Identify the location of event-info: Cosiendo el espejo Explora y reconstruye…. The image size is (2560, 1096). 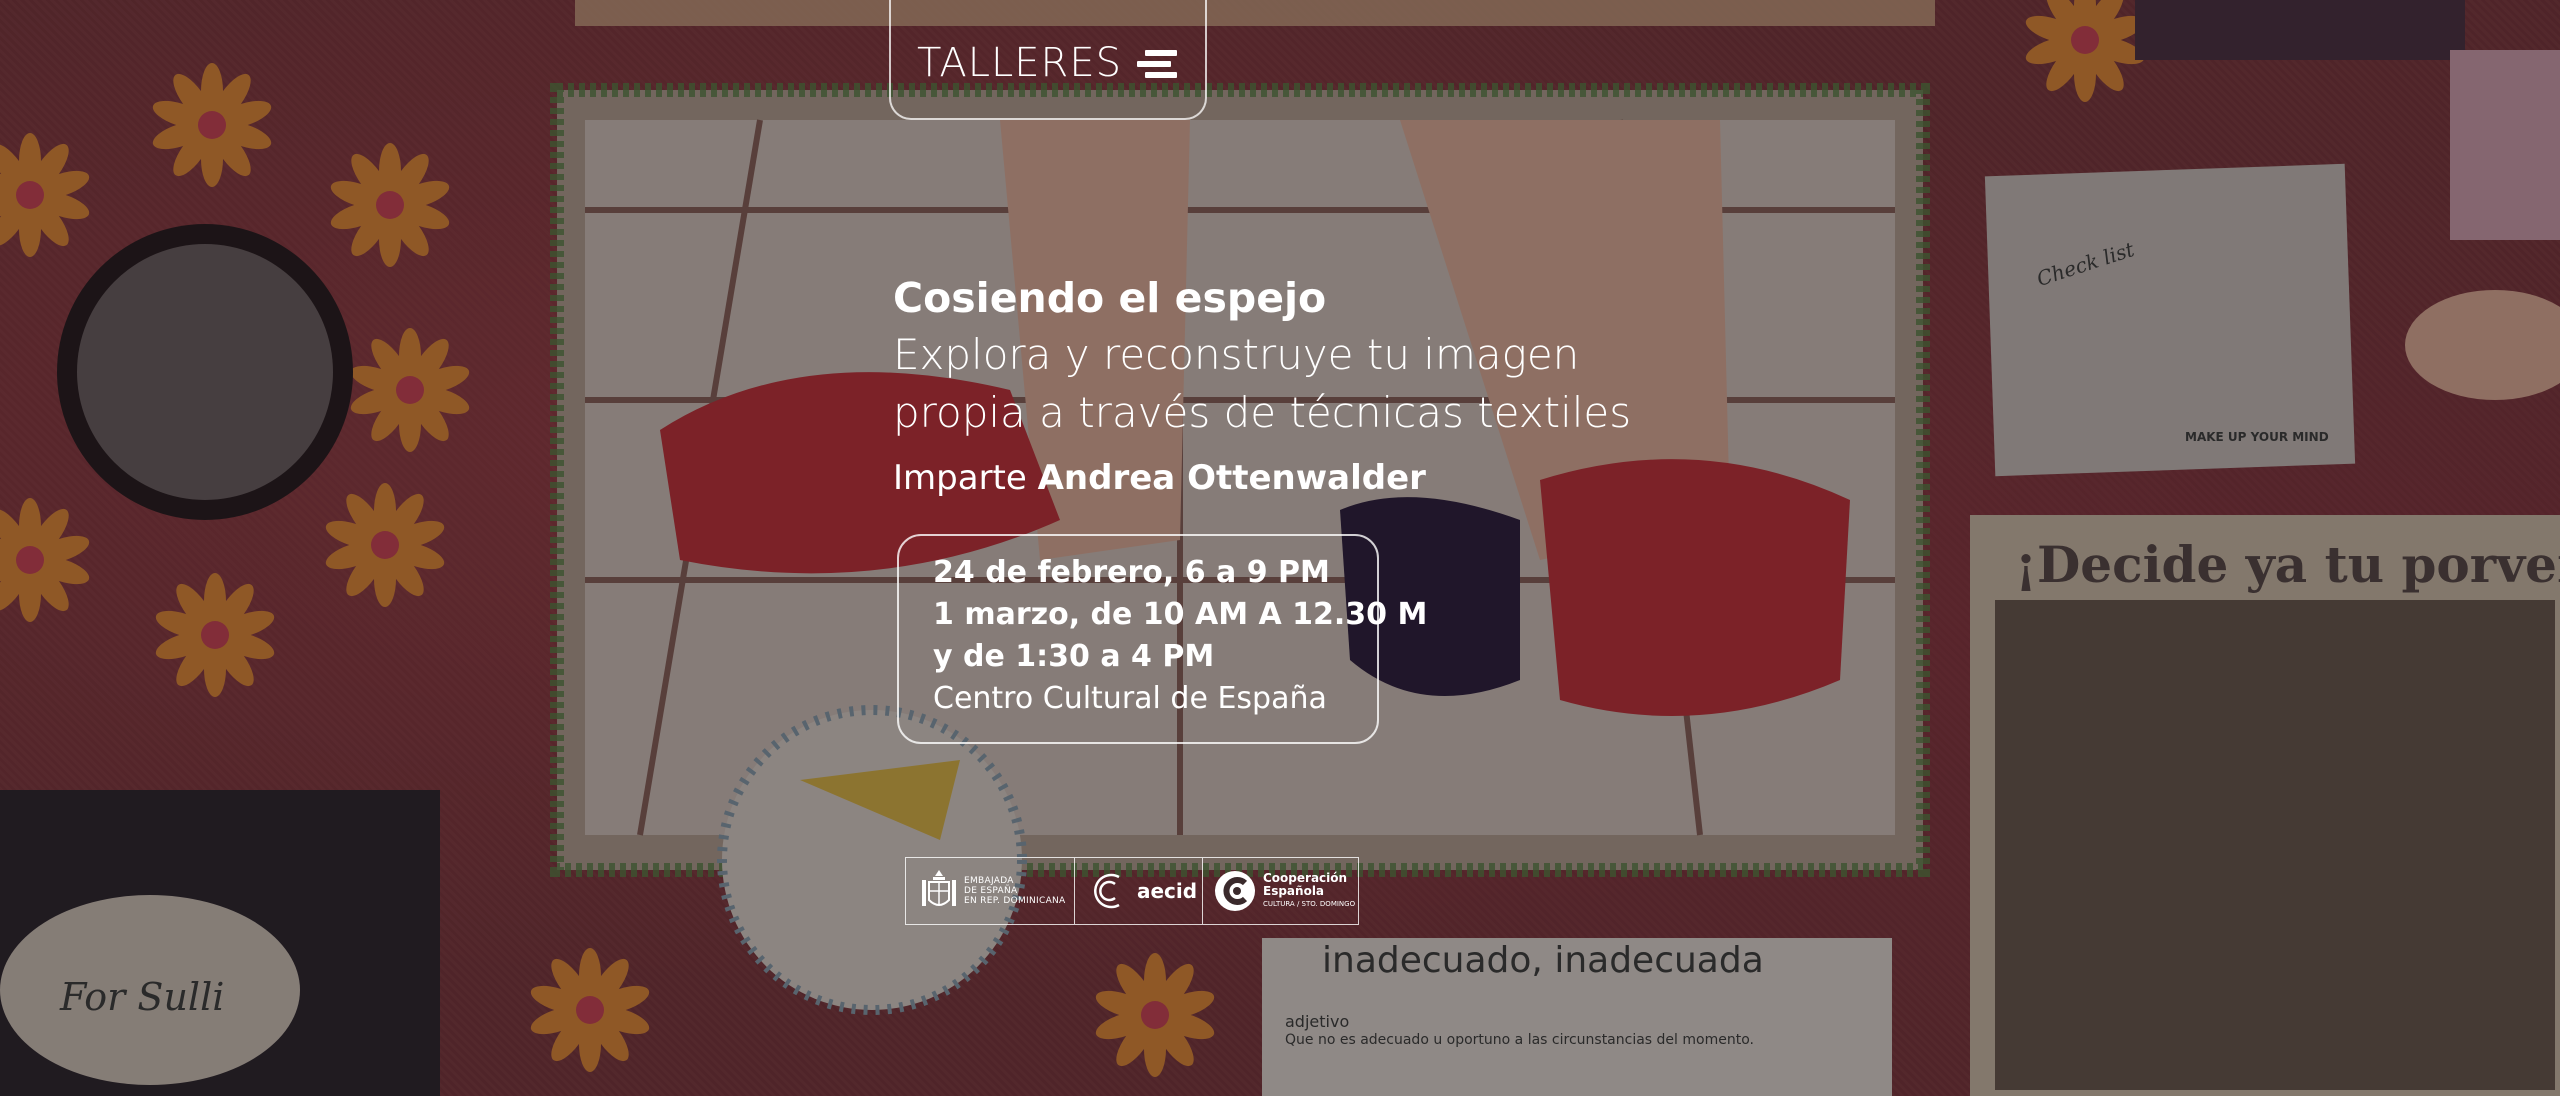
(1273, 385).